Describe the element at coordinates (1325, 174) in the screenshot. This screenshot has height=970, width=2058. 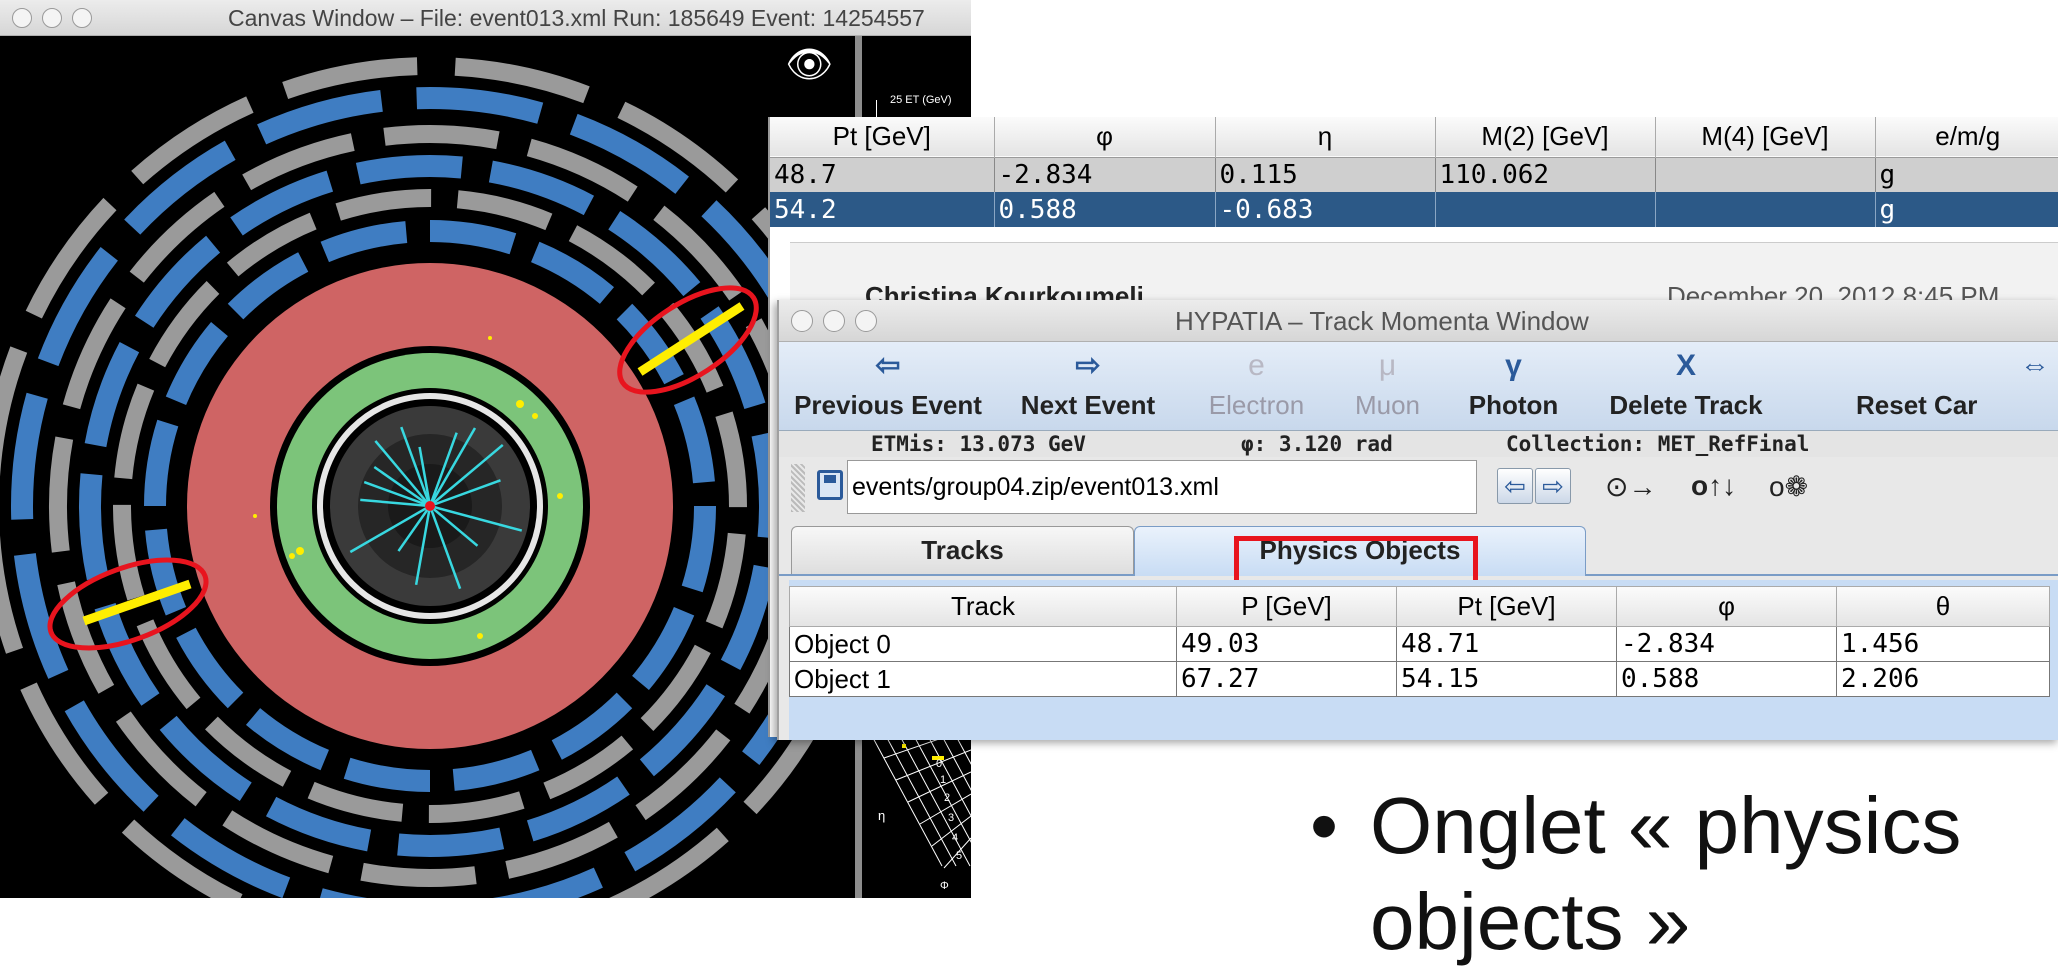
I see `table-cell: 0.115` at that location.